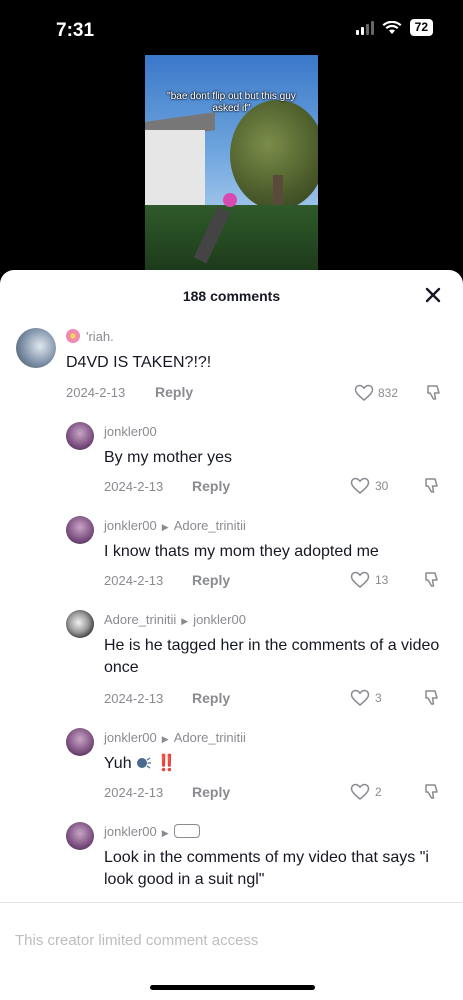  What do you see at coordinates (219, 619) in the screenshot?
I see `reply-to-username: jonkler00` at bounding box center [219, 619].